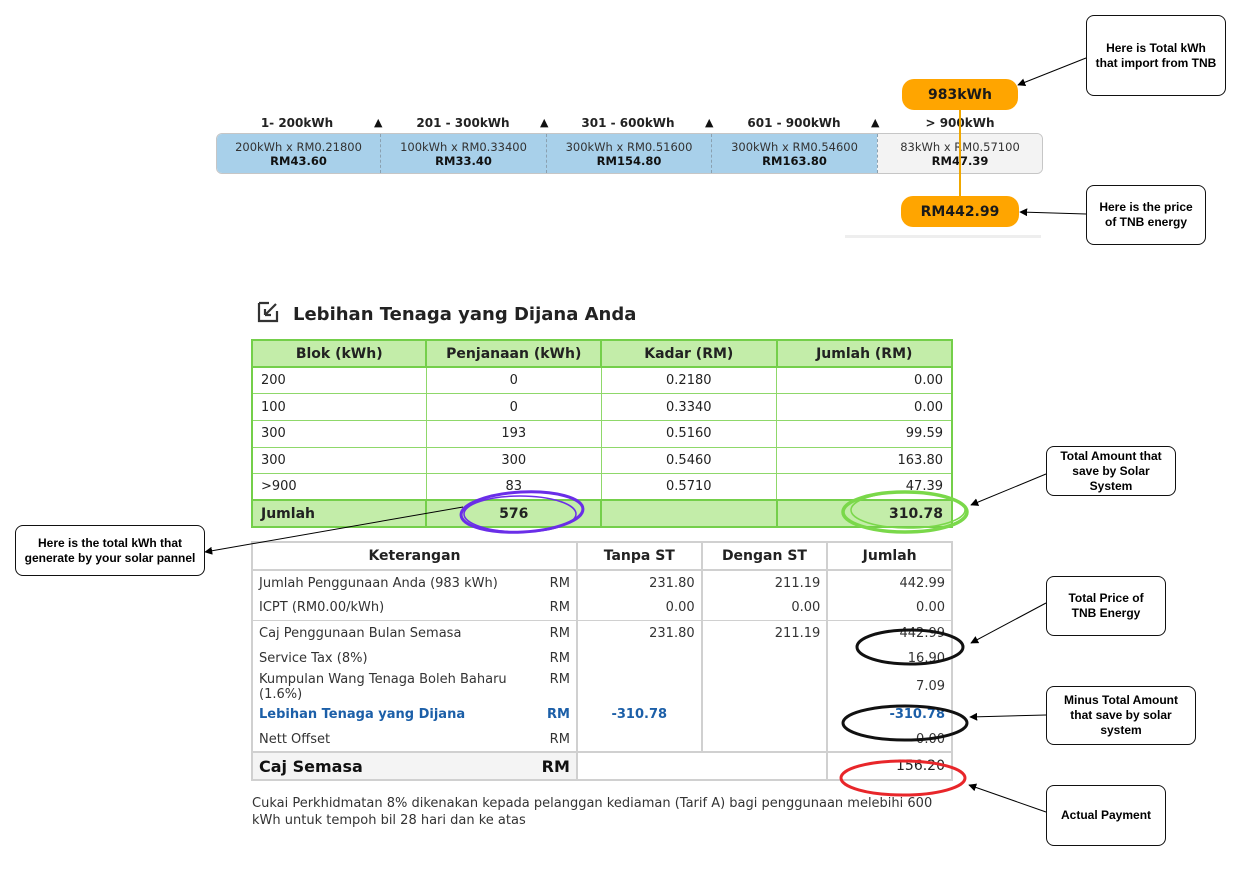 Image resolution: width=1238 pixels, height=870 pixels. What do you see at coordinates (463, 123) in the screenshot?
I see `tier-header-2: 201 - 300kWh` at bounding box center [463, 123].